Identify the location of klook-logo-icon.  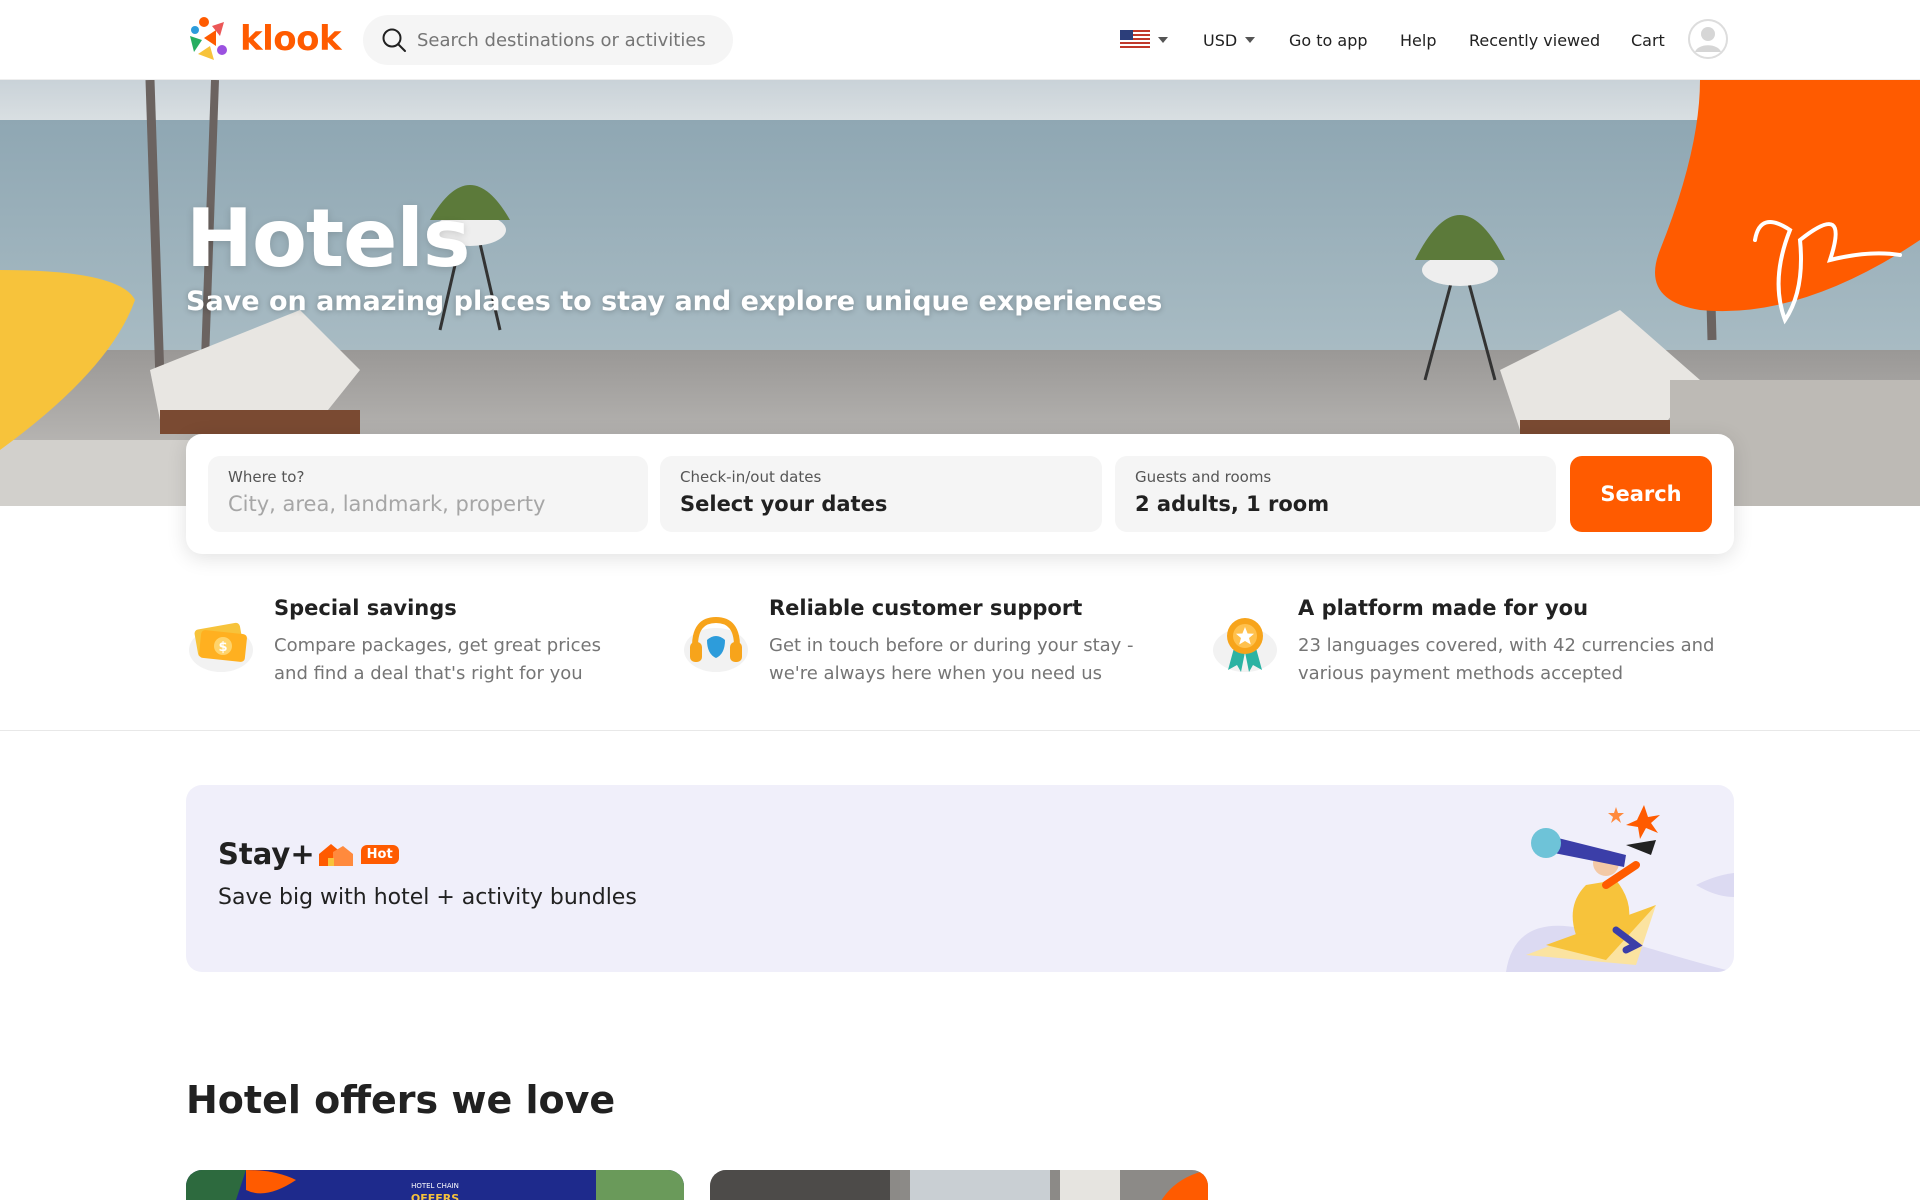
(208, 38).